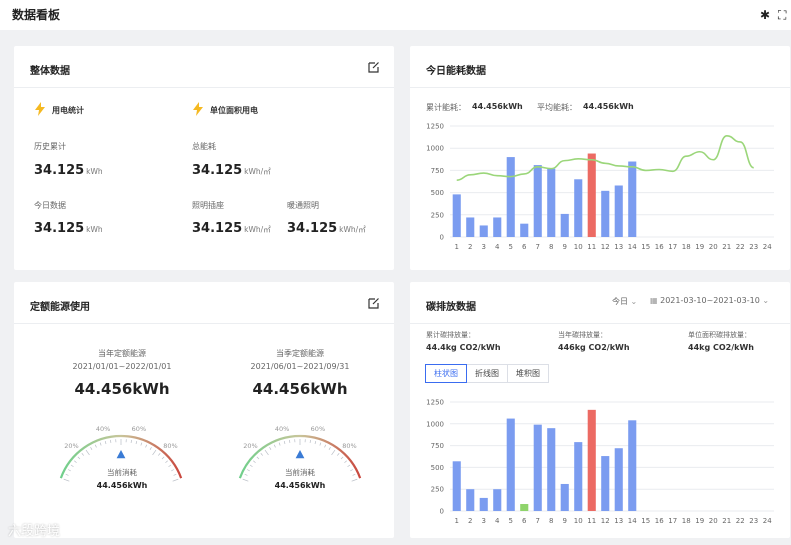 The image size is (791, 545). I want to click on history-total-value: 34.125 kWh, so click(68, 170).